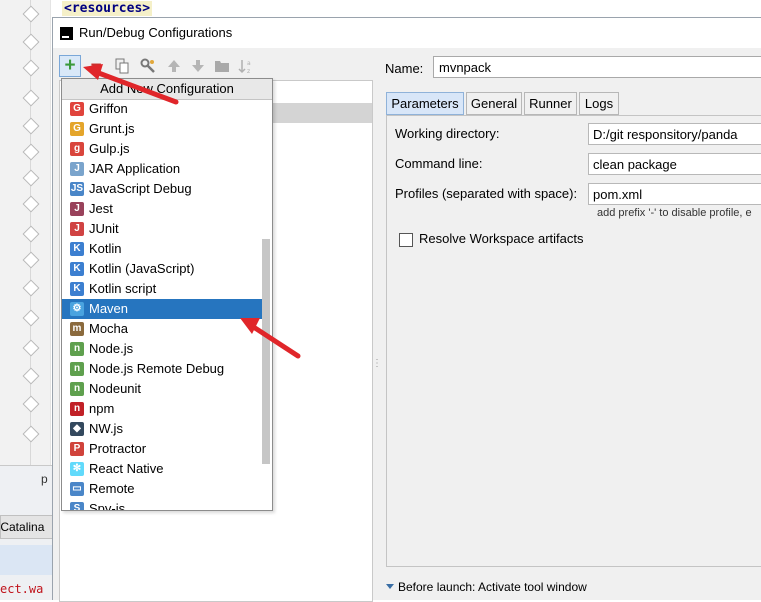  What do you see at coordinates (321, 113) in the screenshot?
I see `selected-tree-node` at bounding box center [321, 113].